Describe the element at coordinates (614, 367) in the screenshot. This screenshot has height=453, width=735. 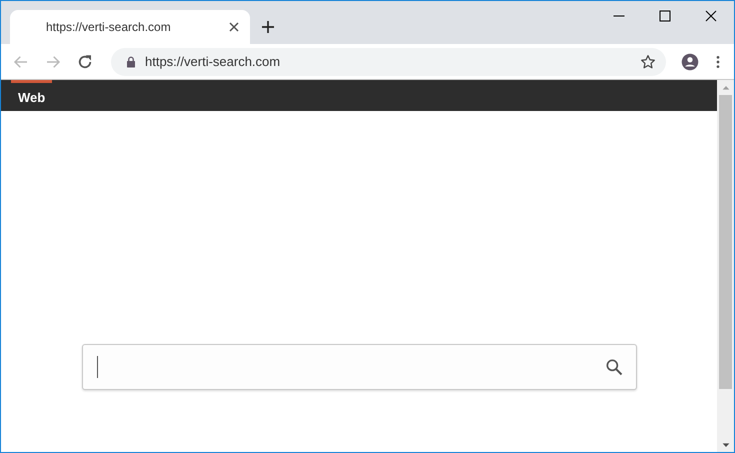
I see `search-icon` at that location.